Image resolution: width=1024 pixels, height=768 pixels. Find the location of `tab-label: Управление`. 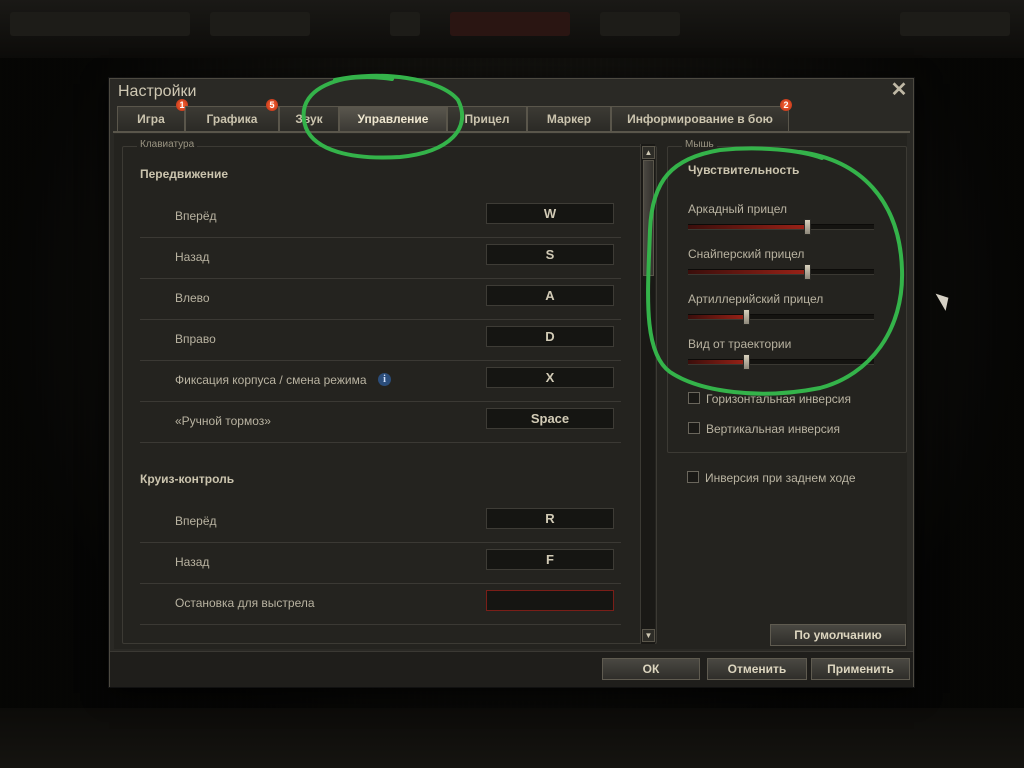

tab-label: Управление is located at coordinates (393, 119).